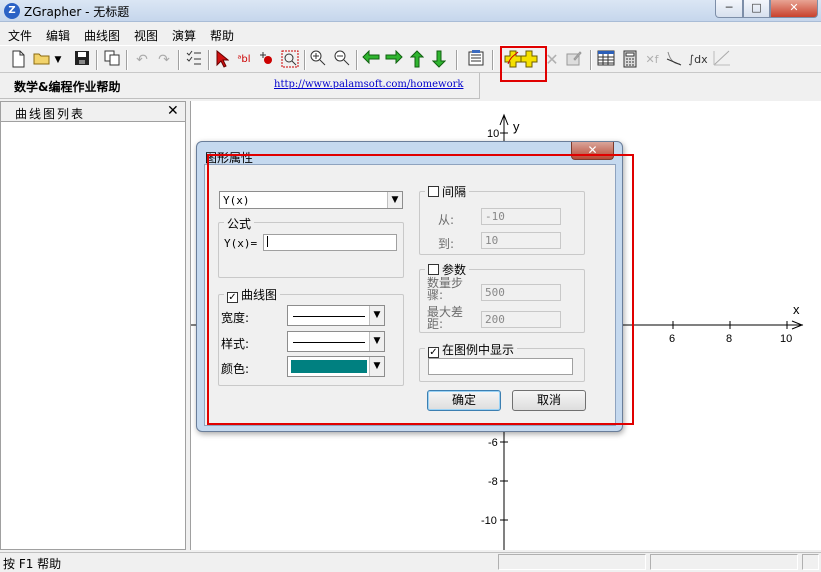 Image resolution: width=821 pixels, height=572 pixels. What do you see at coordinates (67, 87) in the screenshot?
I see `homework-title: 数学&编程作业帮助` at bounding box center [67, 87].